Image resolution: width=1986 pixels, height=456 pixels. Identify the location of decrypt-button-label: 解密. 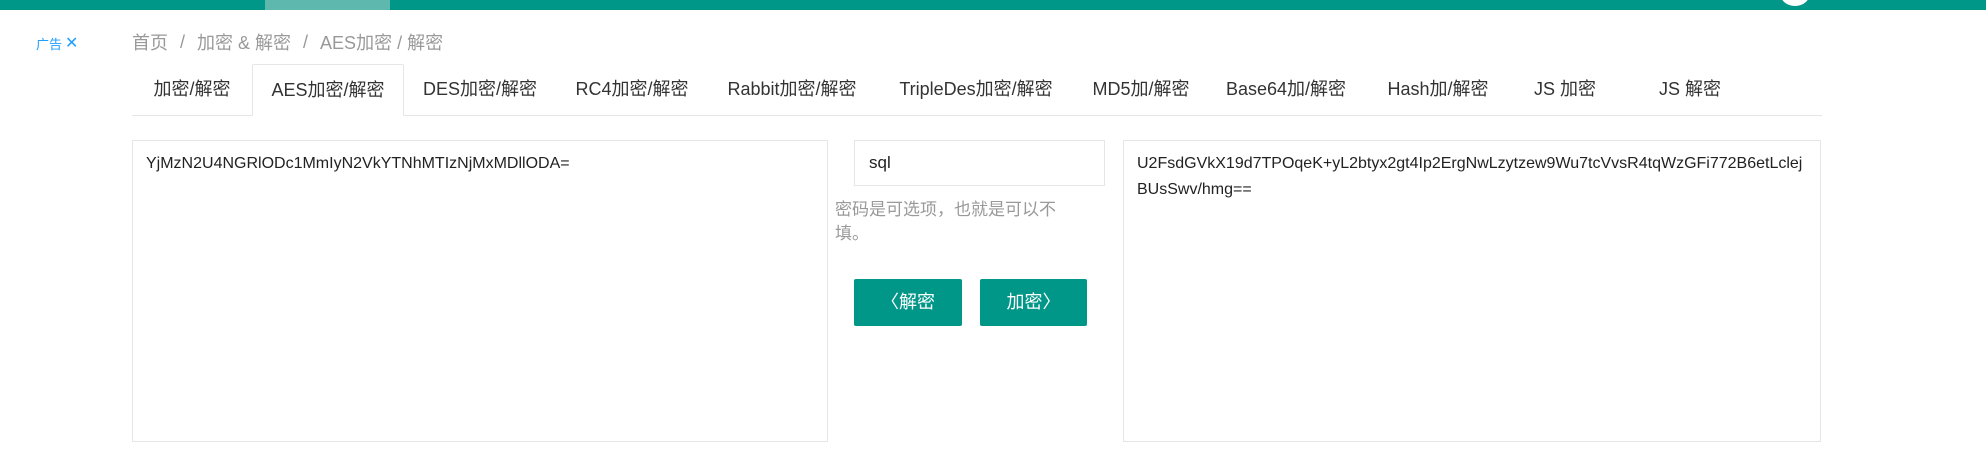
(917, 302).